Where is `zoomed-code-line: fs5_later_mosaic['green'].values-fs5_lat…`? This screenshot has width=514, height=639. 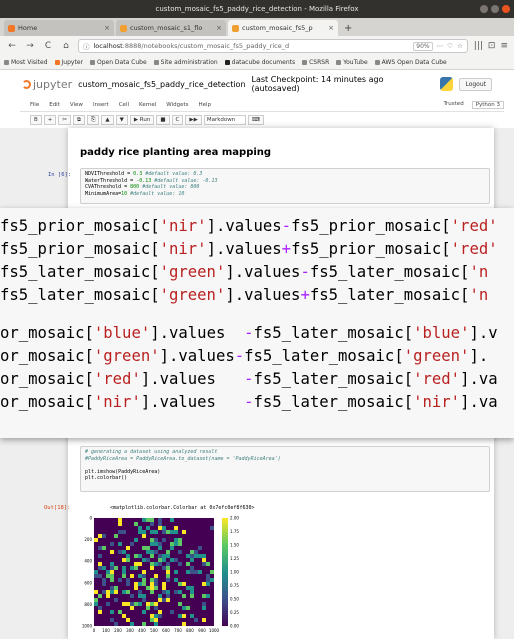 zoomed-code-line: fs5_later_mosaic['green'].values-fs5_lat… is located at coordinates (244, 272).